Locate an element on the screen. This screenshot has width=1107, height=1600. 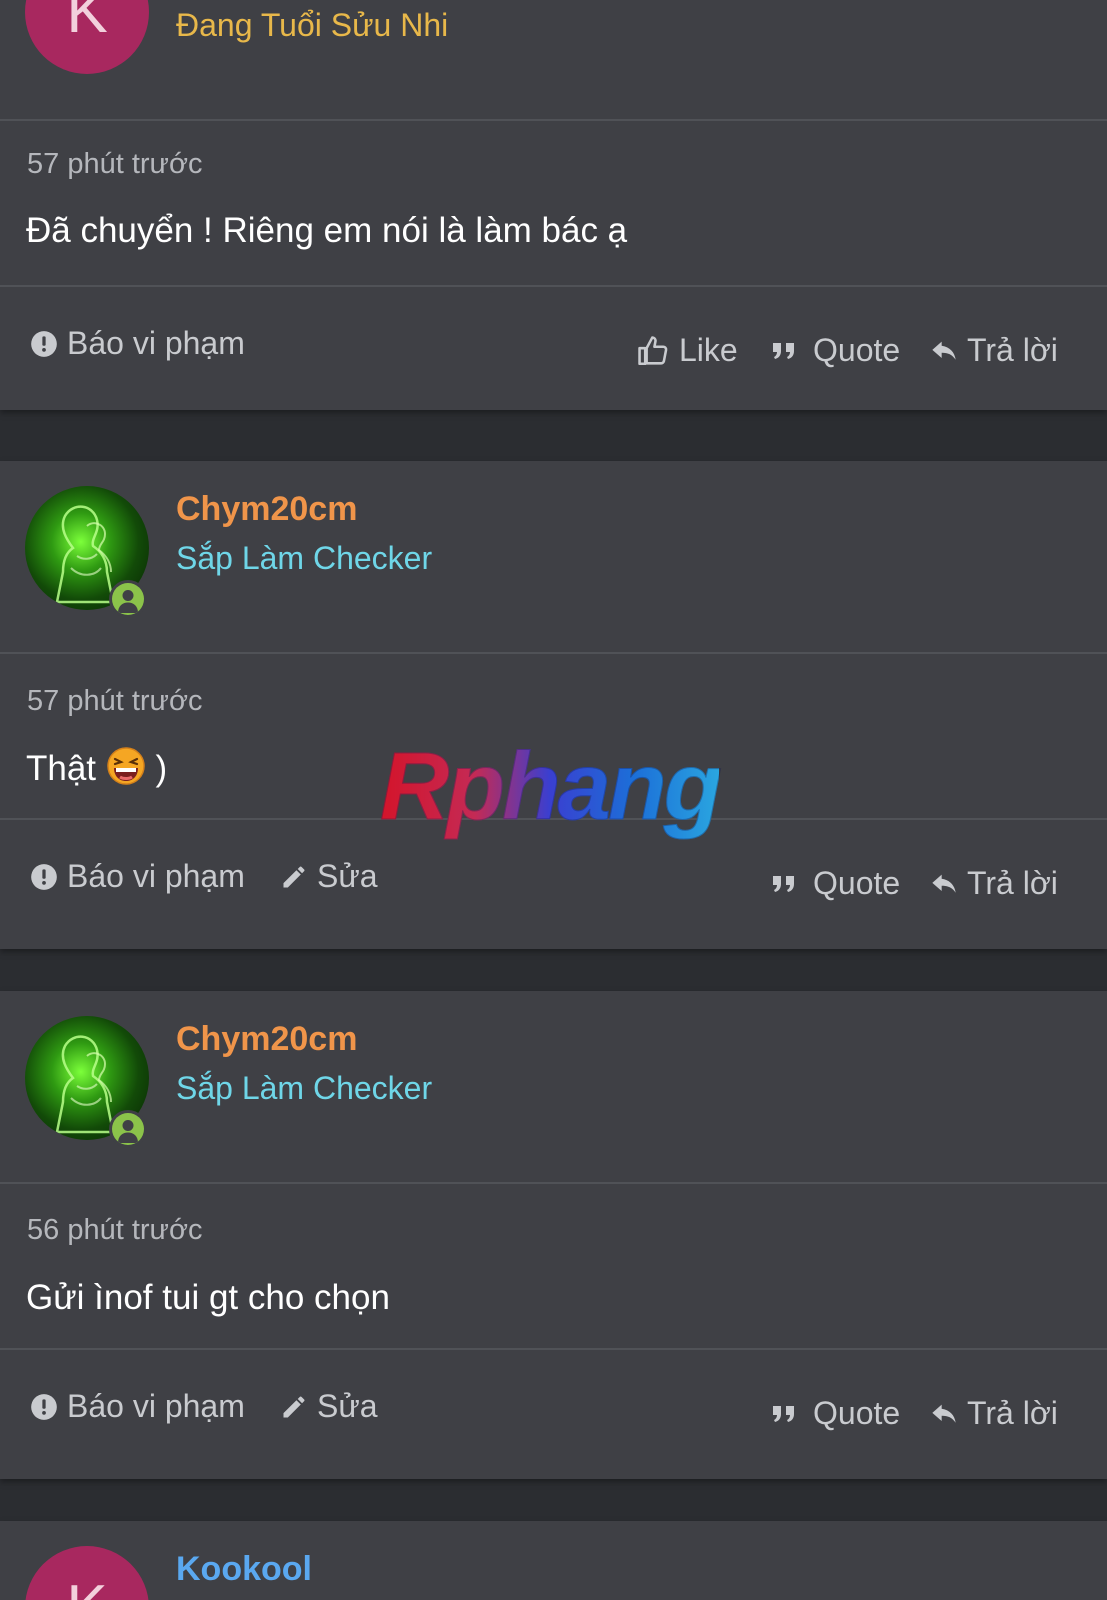
thumbs-up-icon is located at coordinates (653, 350).